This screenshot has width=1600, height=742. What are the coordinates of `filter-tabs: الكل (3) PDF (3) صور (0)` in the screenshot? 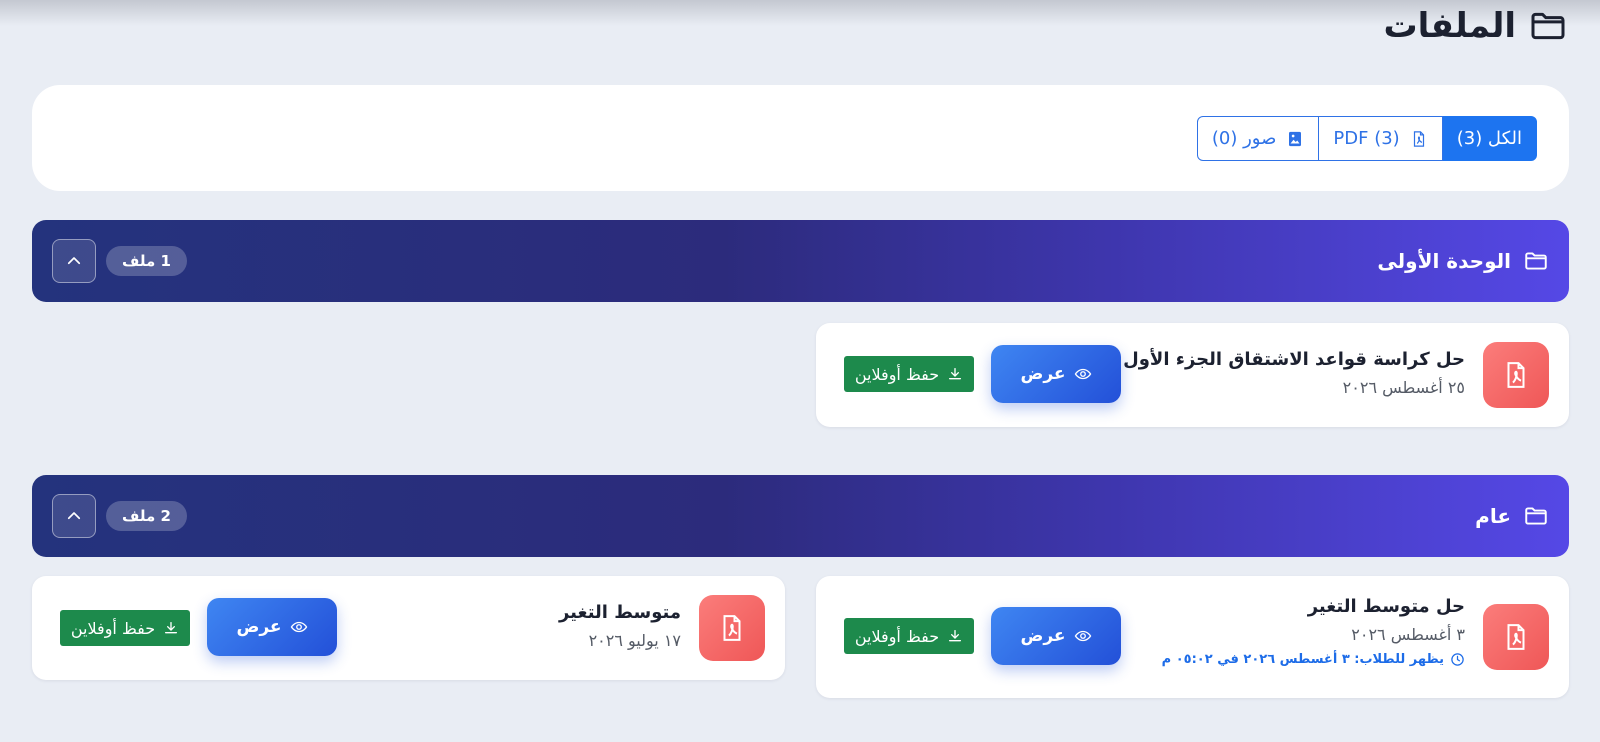 It's located at (1366, 138).